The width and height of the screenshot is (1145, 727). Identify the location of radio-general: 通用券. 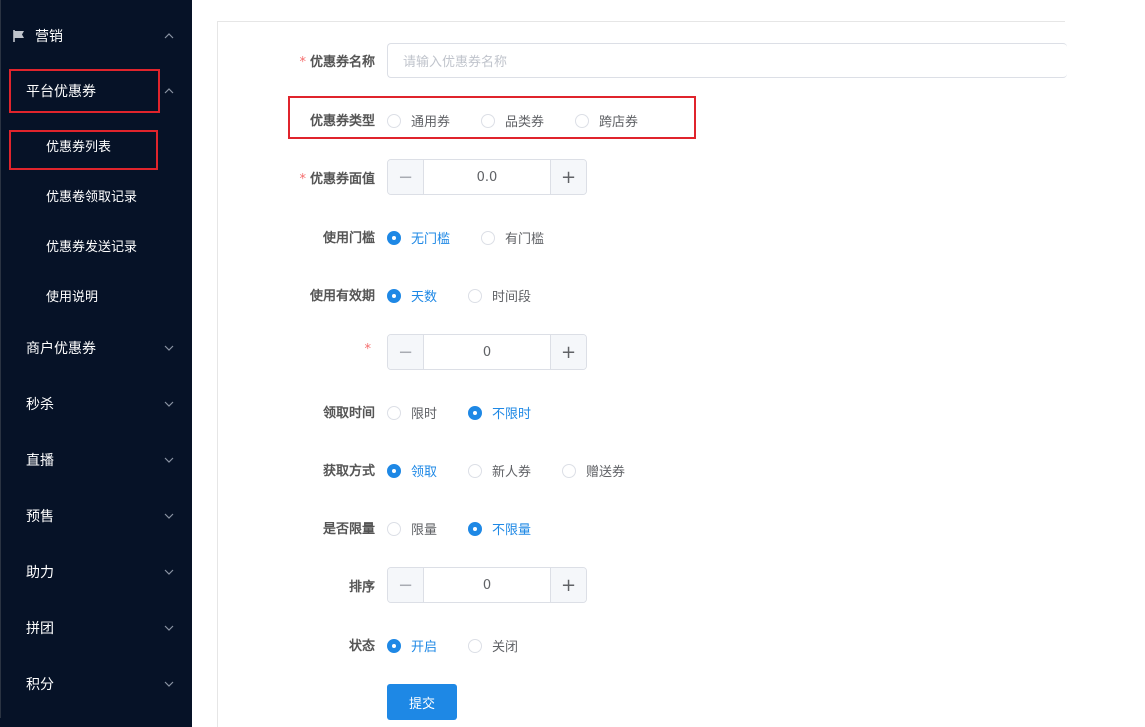
(418, 120).